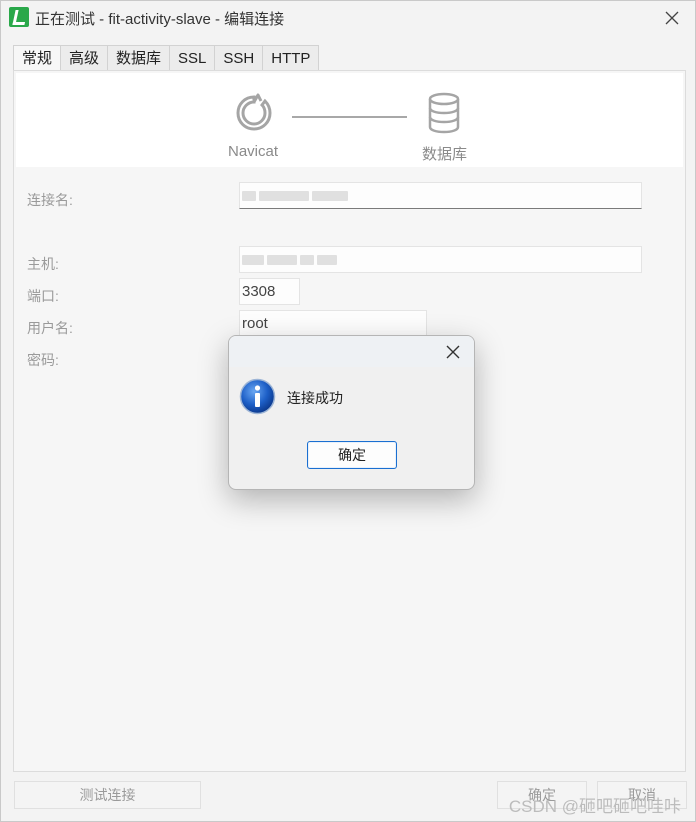  I want to click on host-input, so click(440, 259).